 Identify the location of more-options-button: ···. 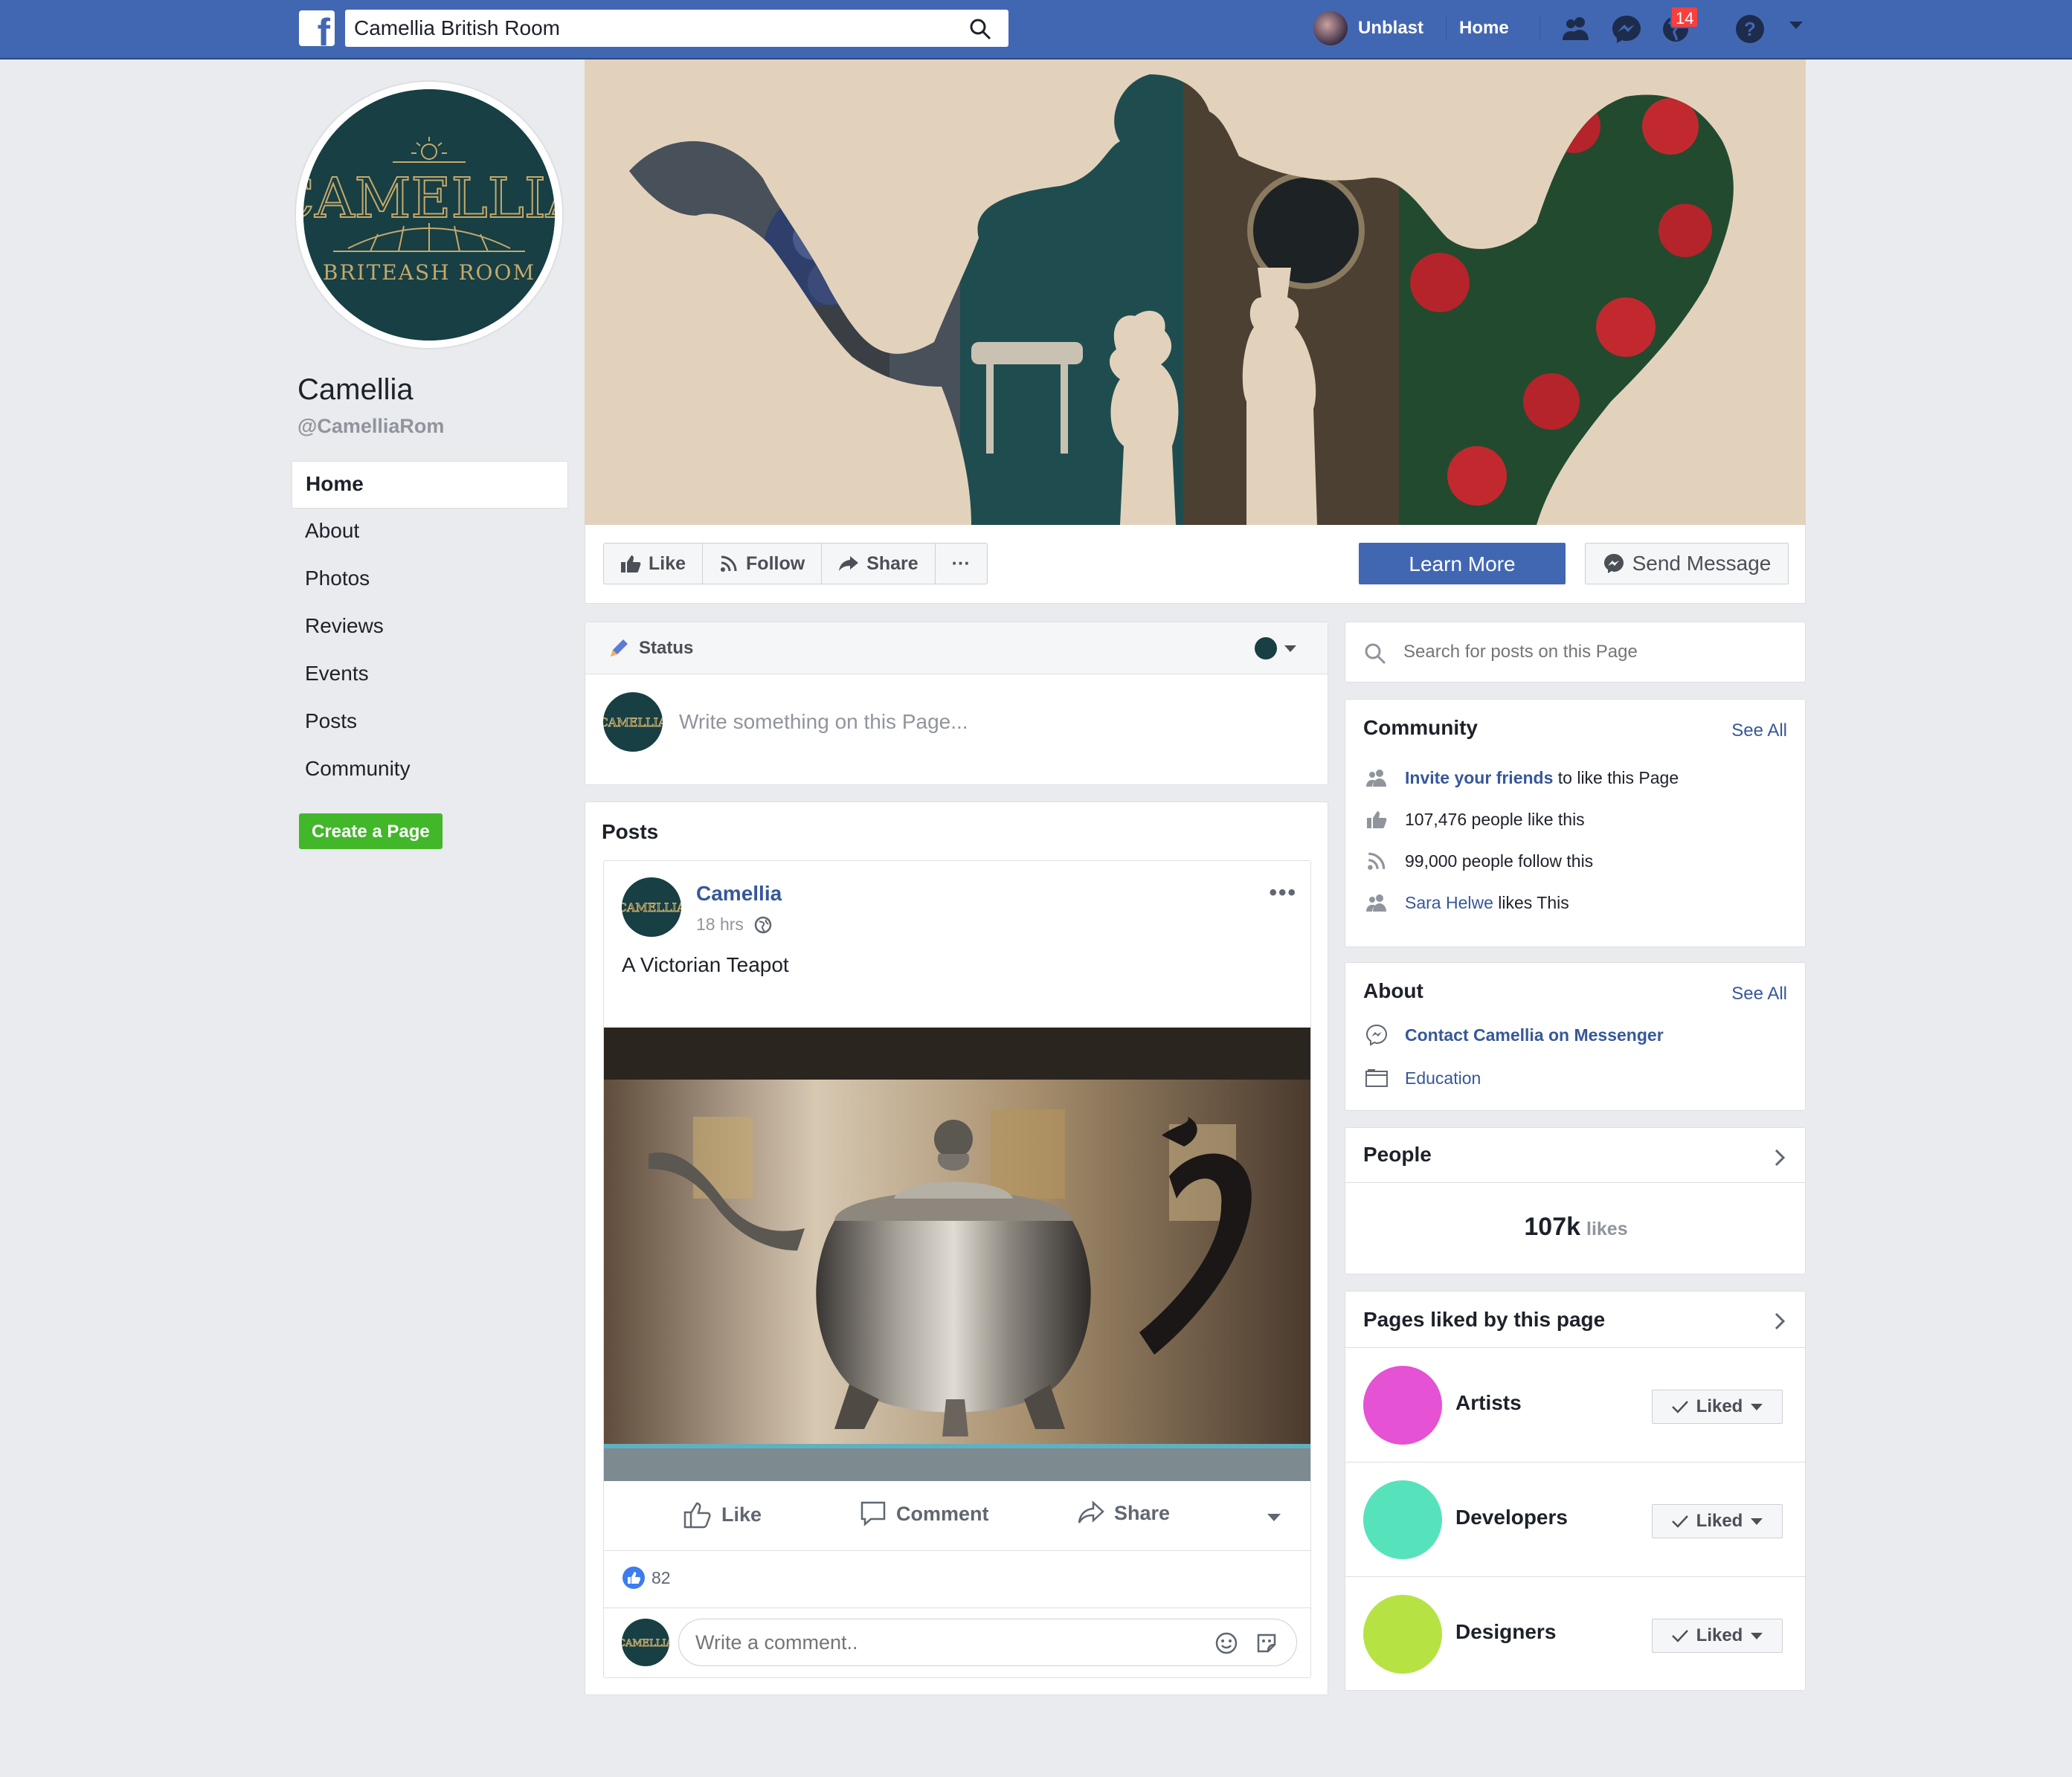
(961, 564).